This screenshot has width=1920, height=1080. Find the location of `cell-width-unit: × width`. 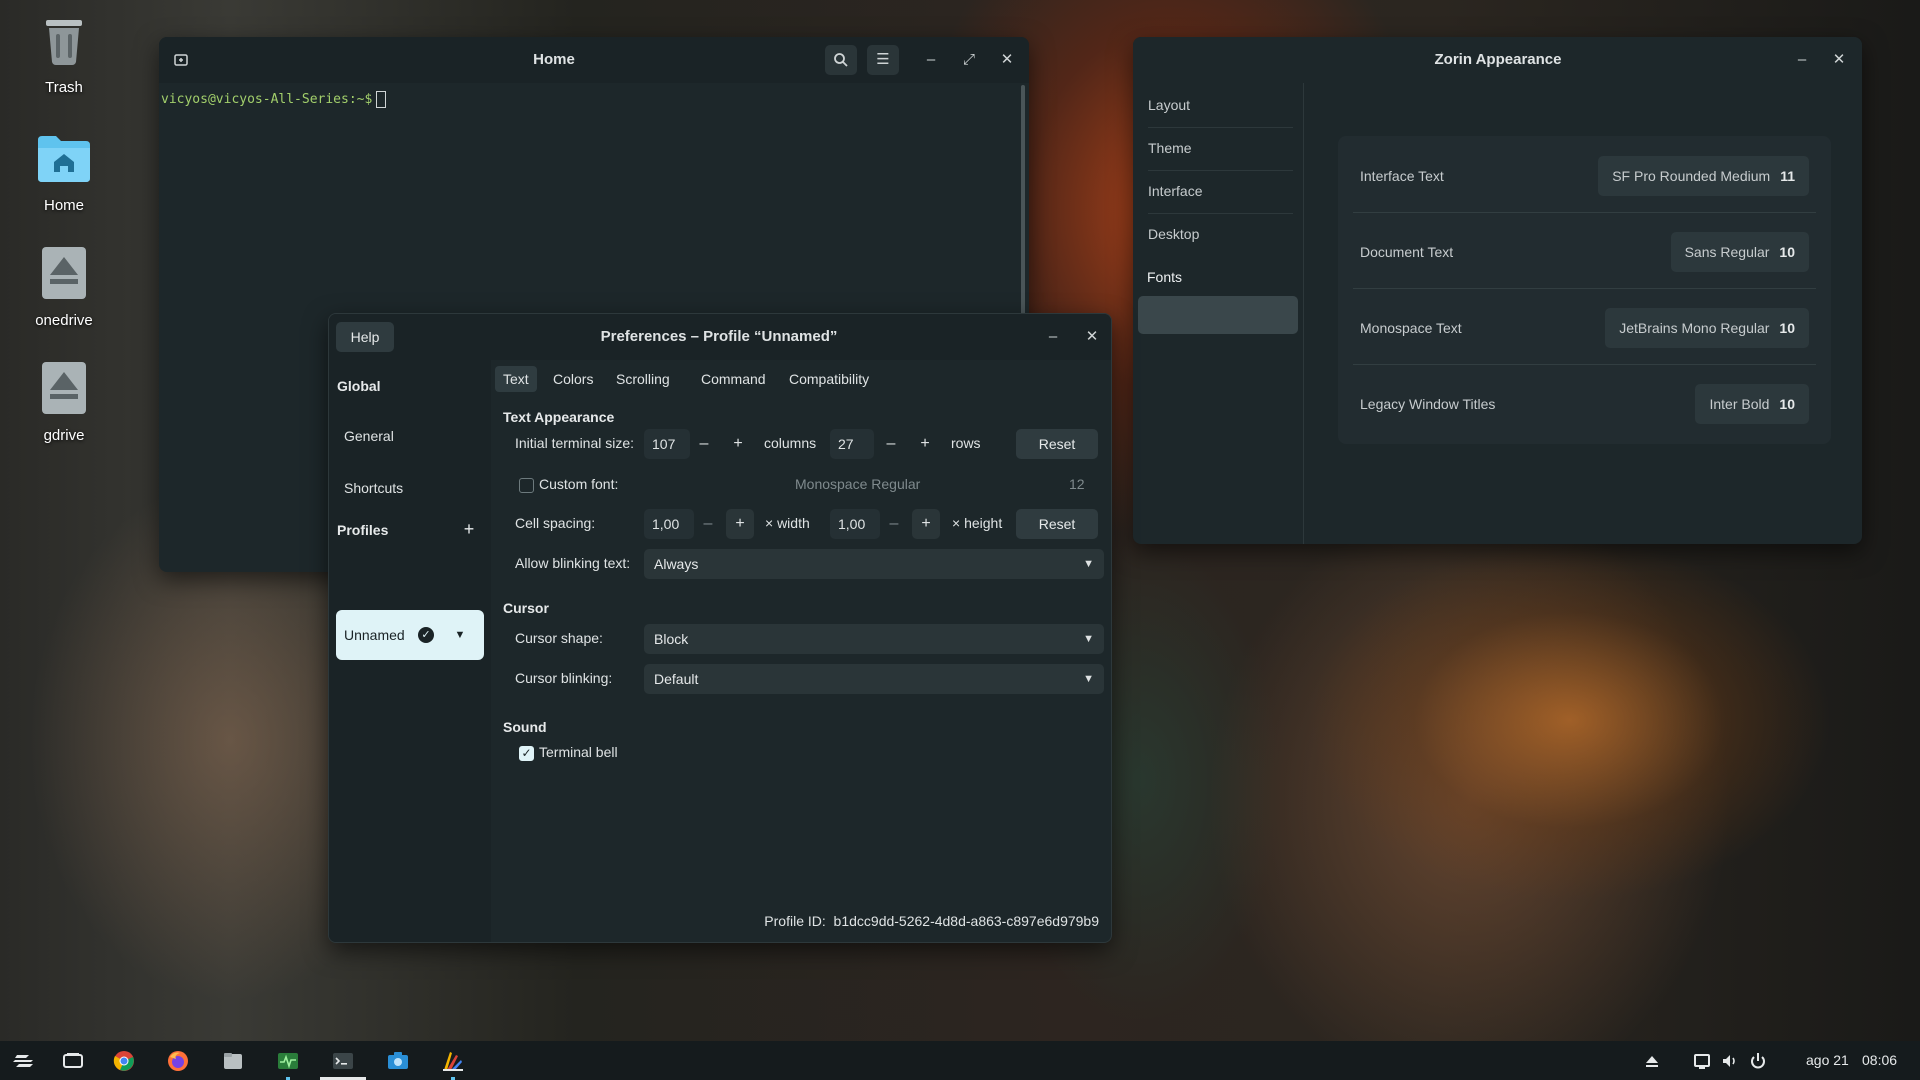

cell-width-unit: × width is located at coordinates (787, 523).